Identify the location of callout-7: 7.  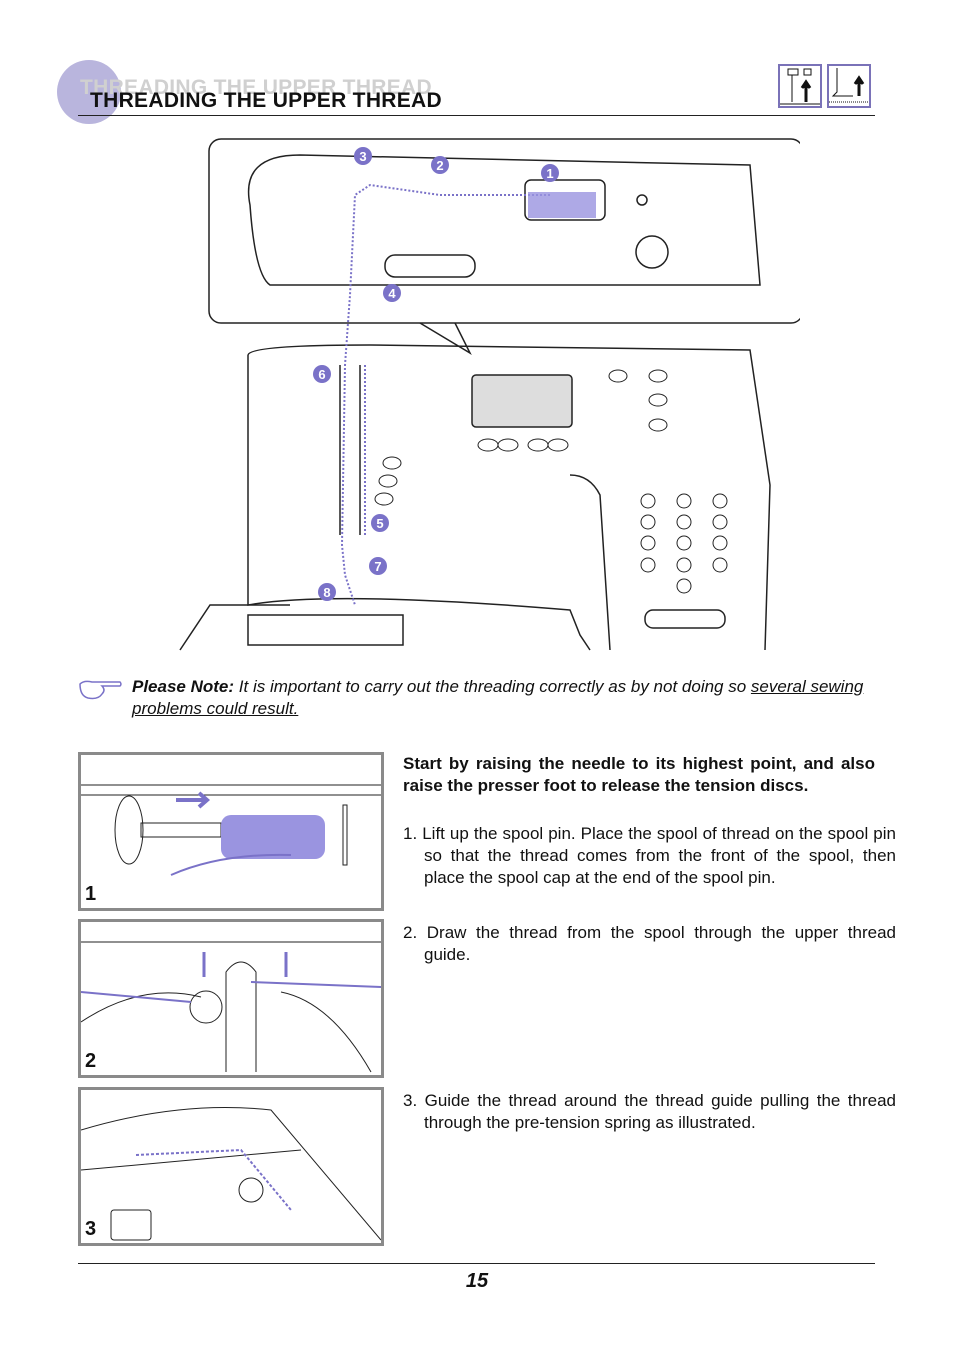
(377, 566).